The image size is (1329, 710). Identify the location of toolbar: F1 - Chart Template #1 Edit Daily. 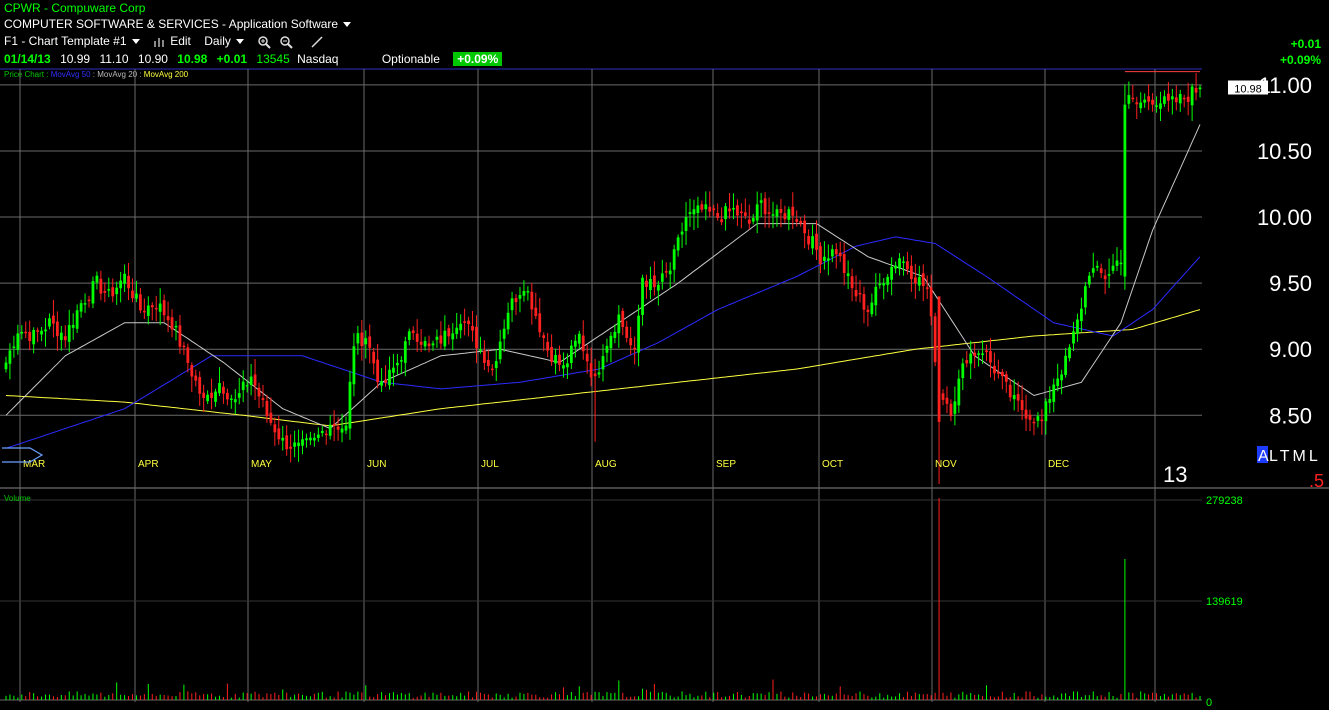
(164, 41).